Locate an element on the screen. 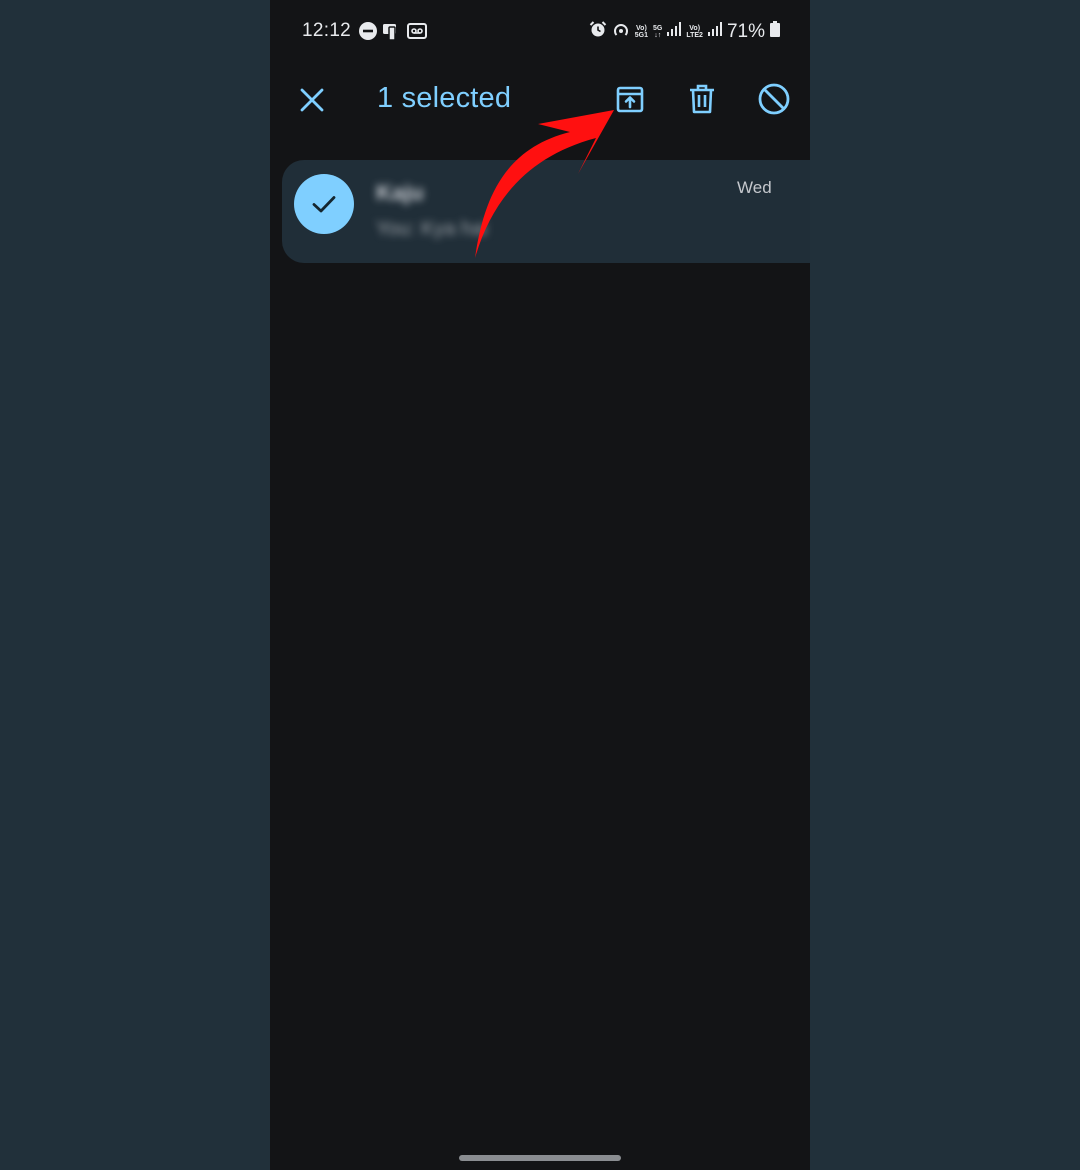 The image size is (1080, 1170). close-icon is located at coordinates (312, 100).